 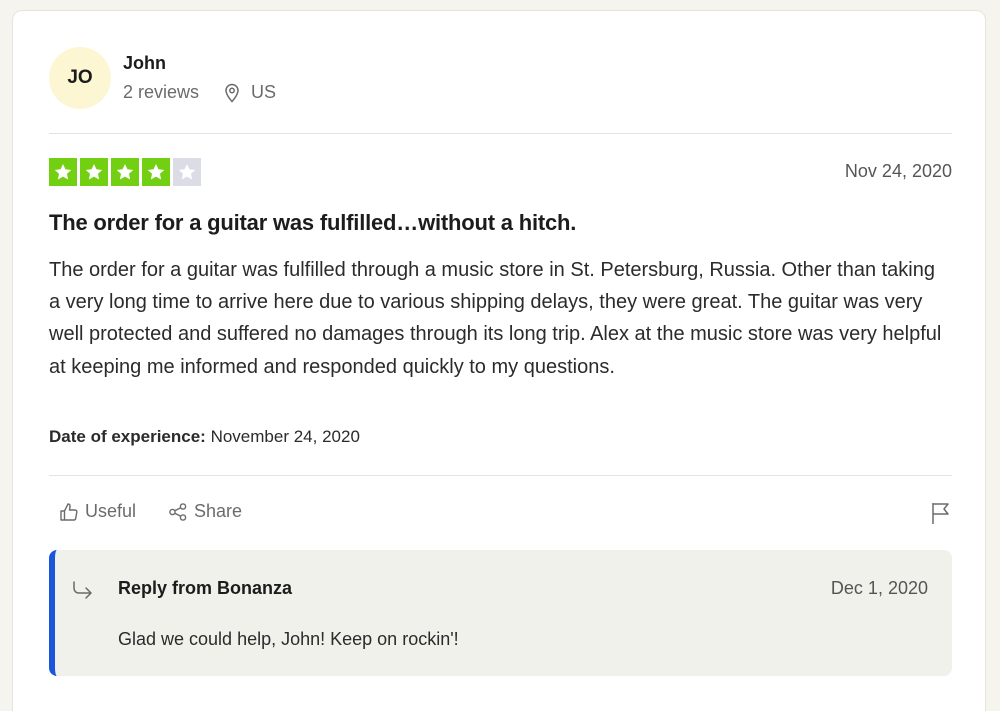 I want to click on reply-date: Dec 1, 2020, so click(x=879, y=588).